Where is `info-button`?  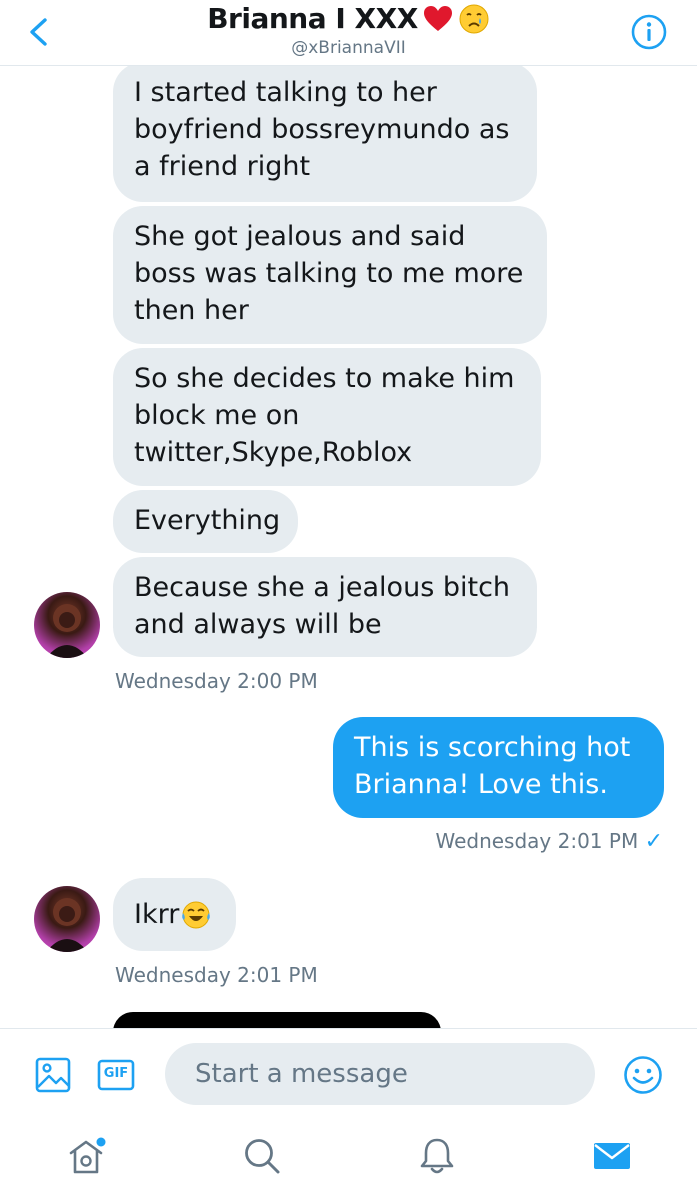
info-button is located at coordinates (649, 32).